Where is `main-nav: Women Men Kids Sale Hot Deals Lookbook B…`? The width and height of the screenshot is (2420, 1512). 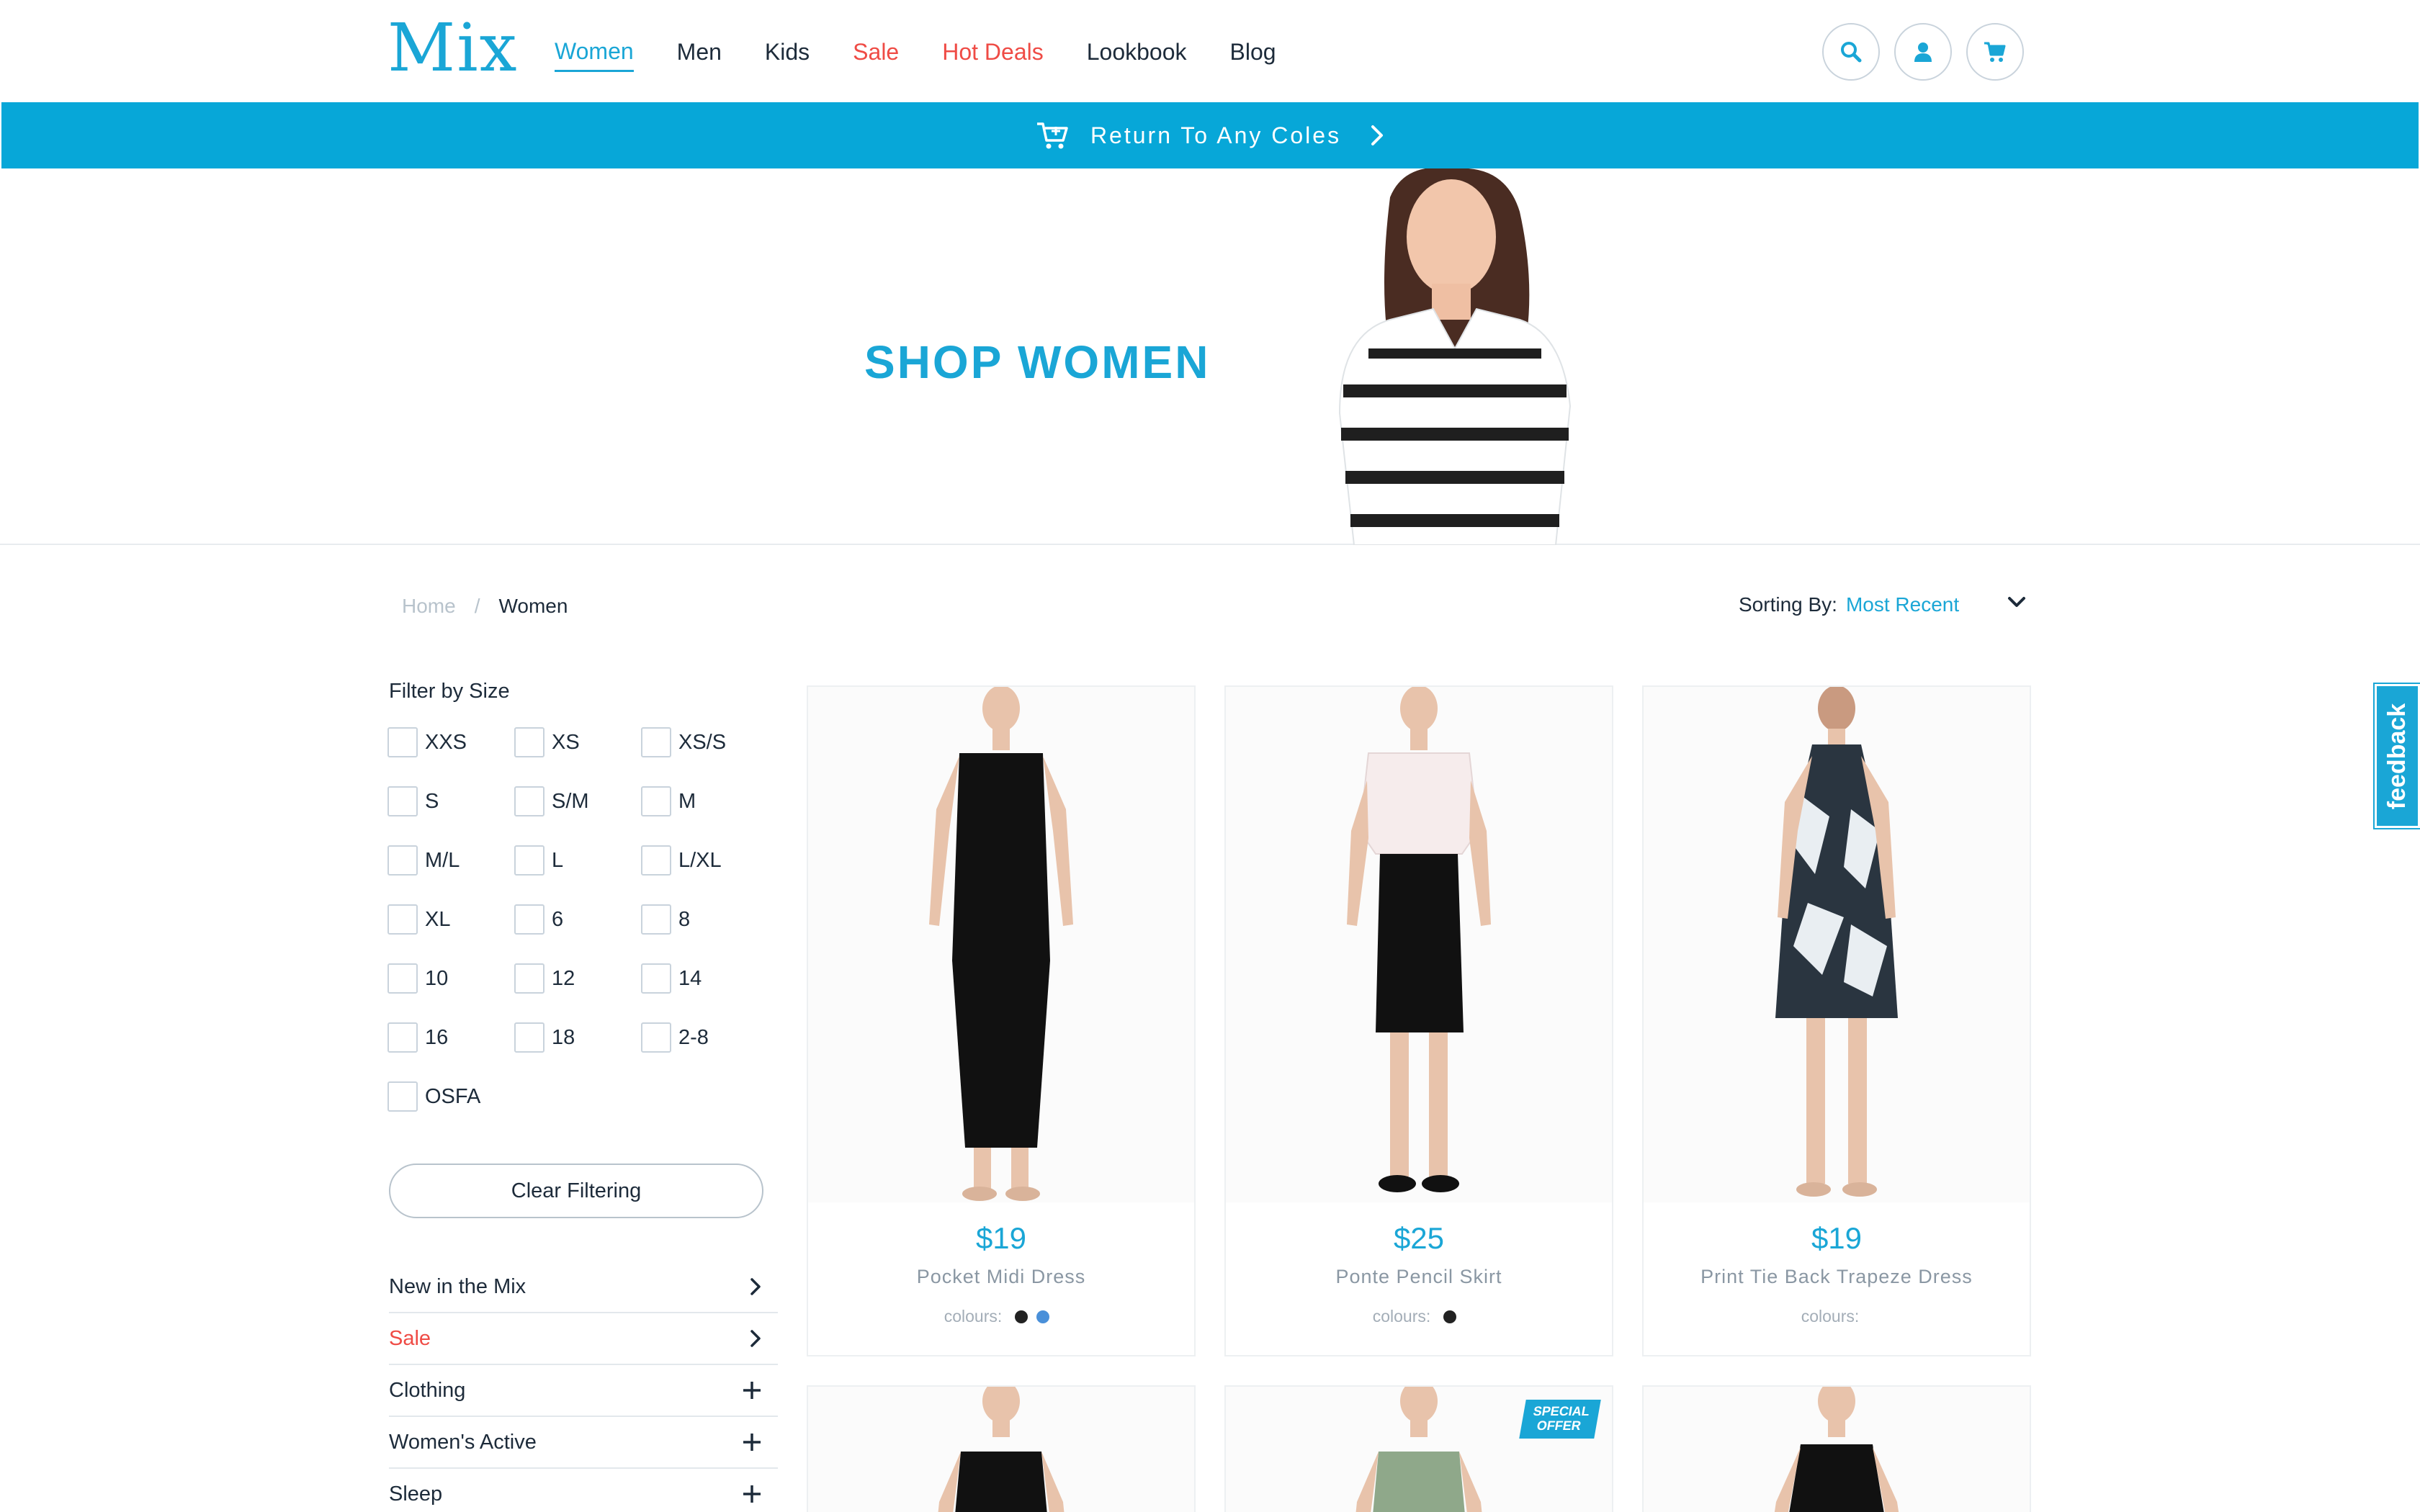 main-nav: Women Men Kids Sale Hot Deals Lookbook B… is located at coordinates (937, 52).